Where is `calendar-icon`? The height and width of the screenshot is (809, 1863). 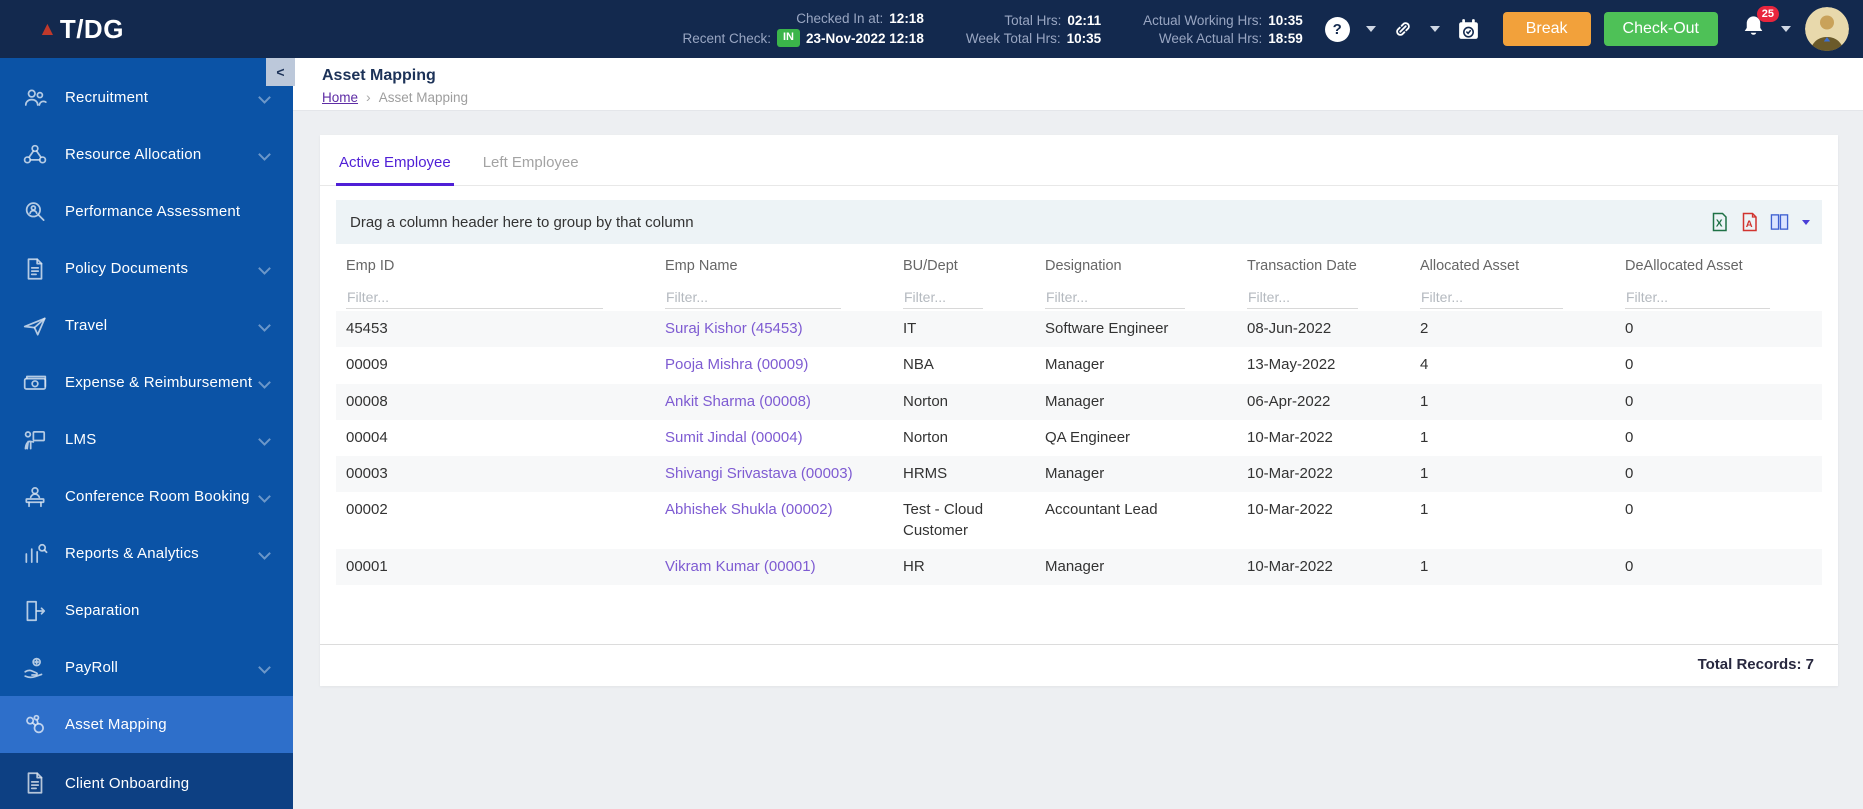 calendar-icon is located at coordinates (1468, 29).